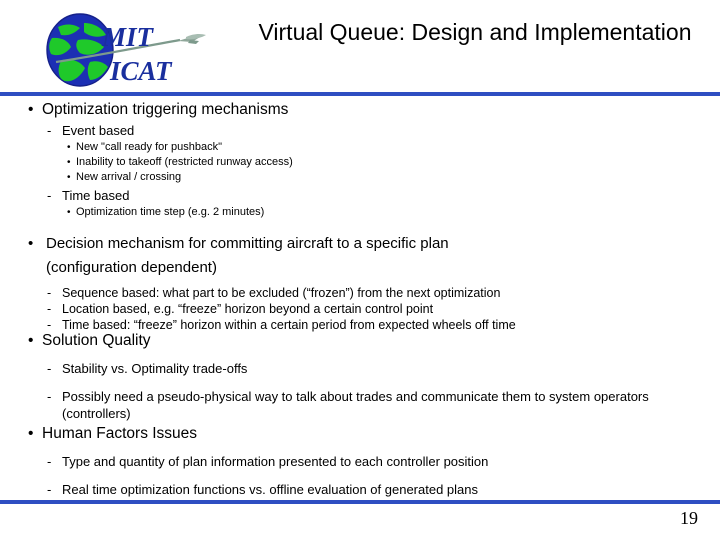  I want to click on bullet-level1: • Human Factors Issues, so click(364, 434).